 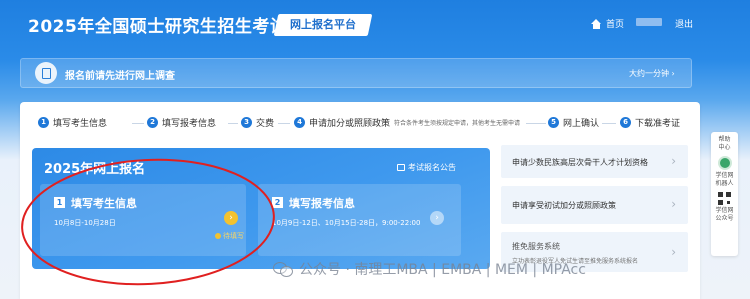 I want to click on card-dates: 10月8日-10月28日, so click(x=85, y=223).